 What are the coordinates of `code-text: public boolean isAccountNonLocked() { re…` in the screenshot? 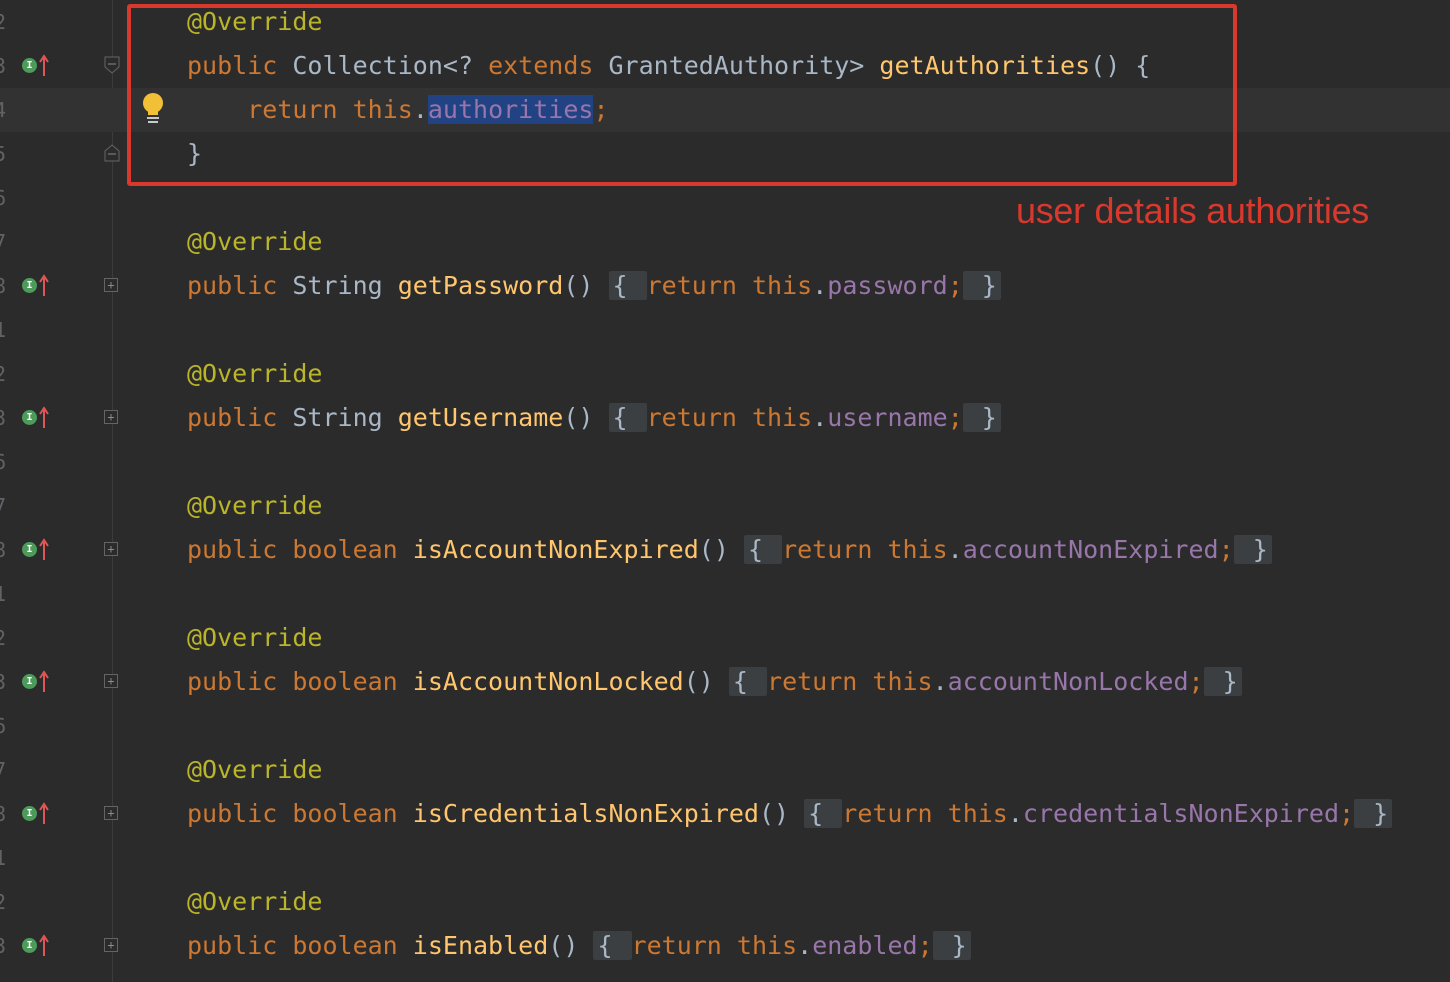 It's located at (714, 682).